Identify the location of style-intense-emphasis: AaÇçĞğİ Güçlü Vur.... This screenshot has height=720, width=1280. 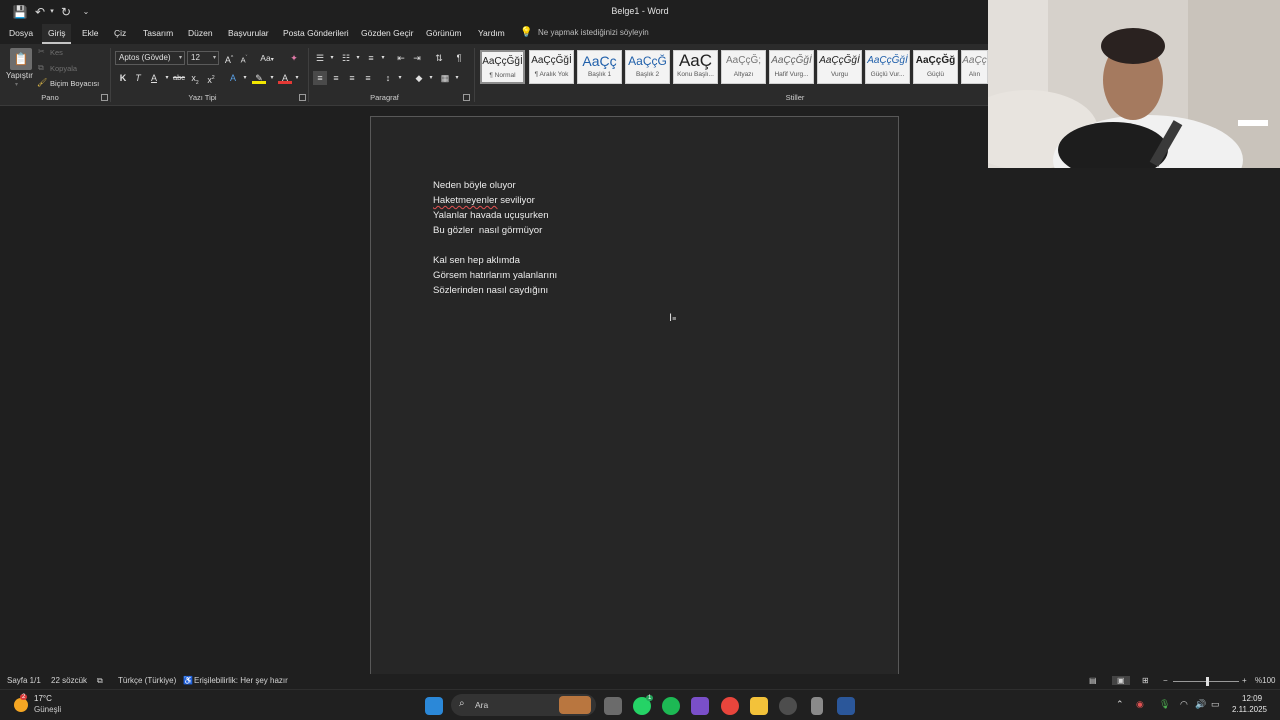
(887, 67).